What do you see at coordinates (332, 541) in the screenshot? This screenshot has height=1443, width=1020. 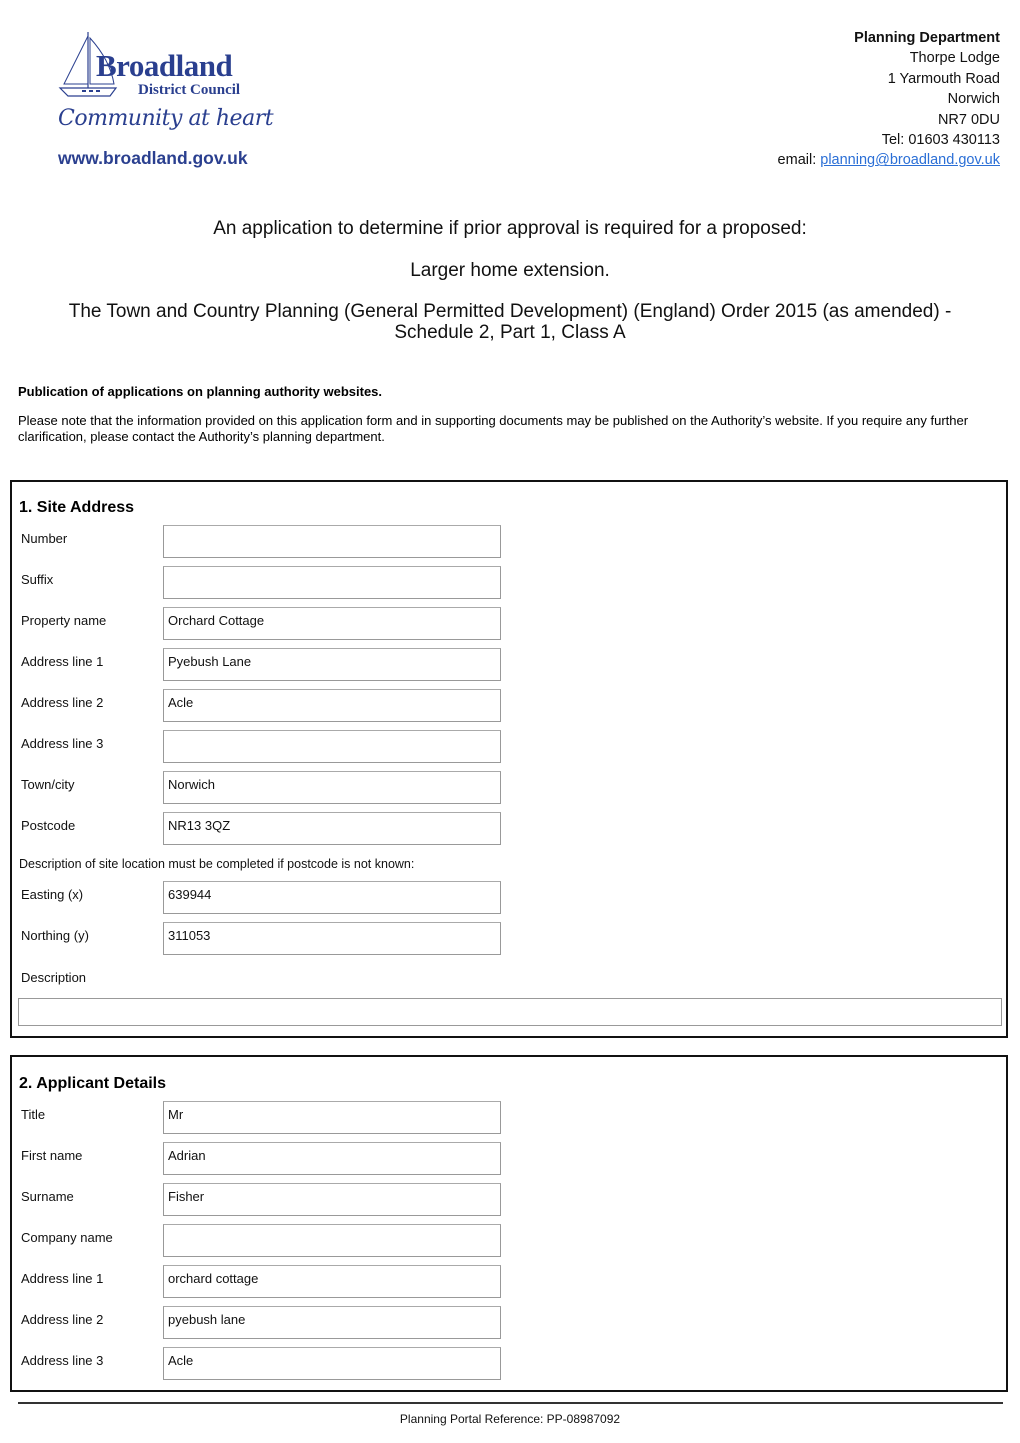 I see `number-input` at bounding box center [332, 541].